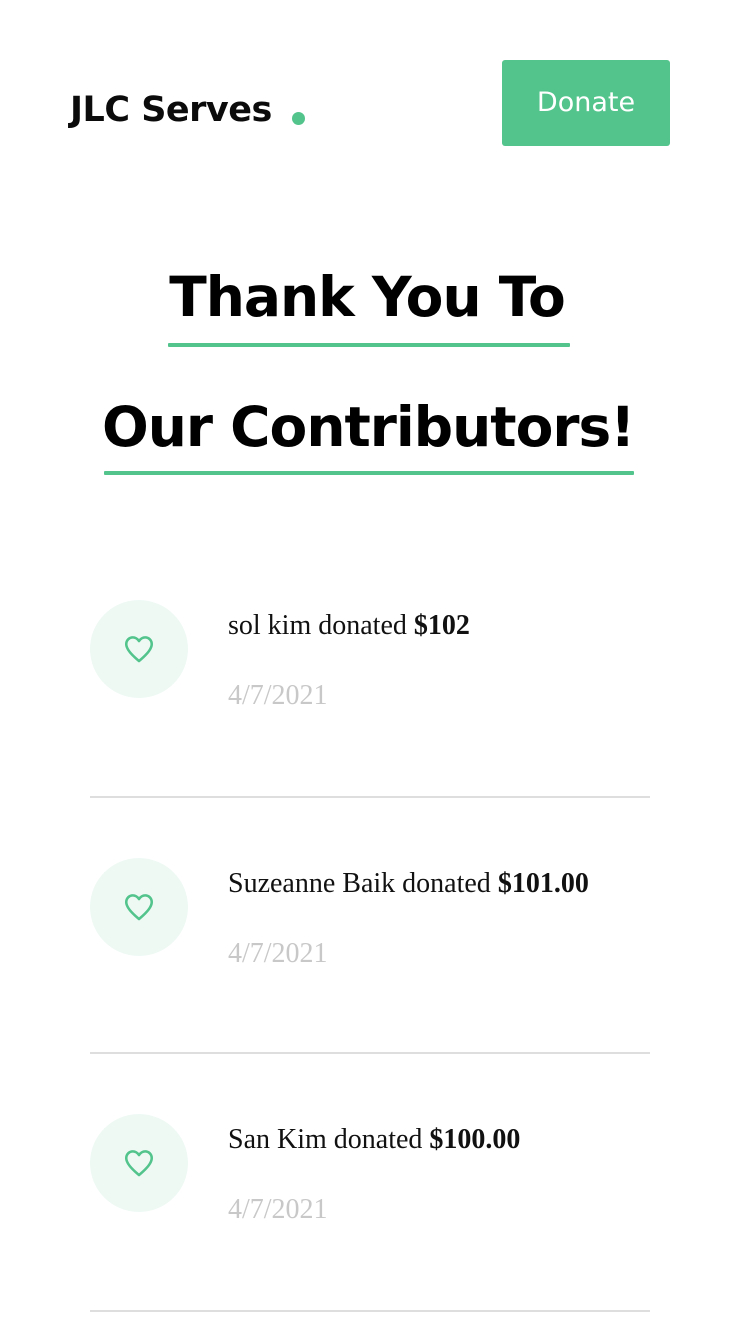  Describe the element at coordinates (441, 625) in the screenshot. I see `donation-amount: $102` at that location.